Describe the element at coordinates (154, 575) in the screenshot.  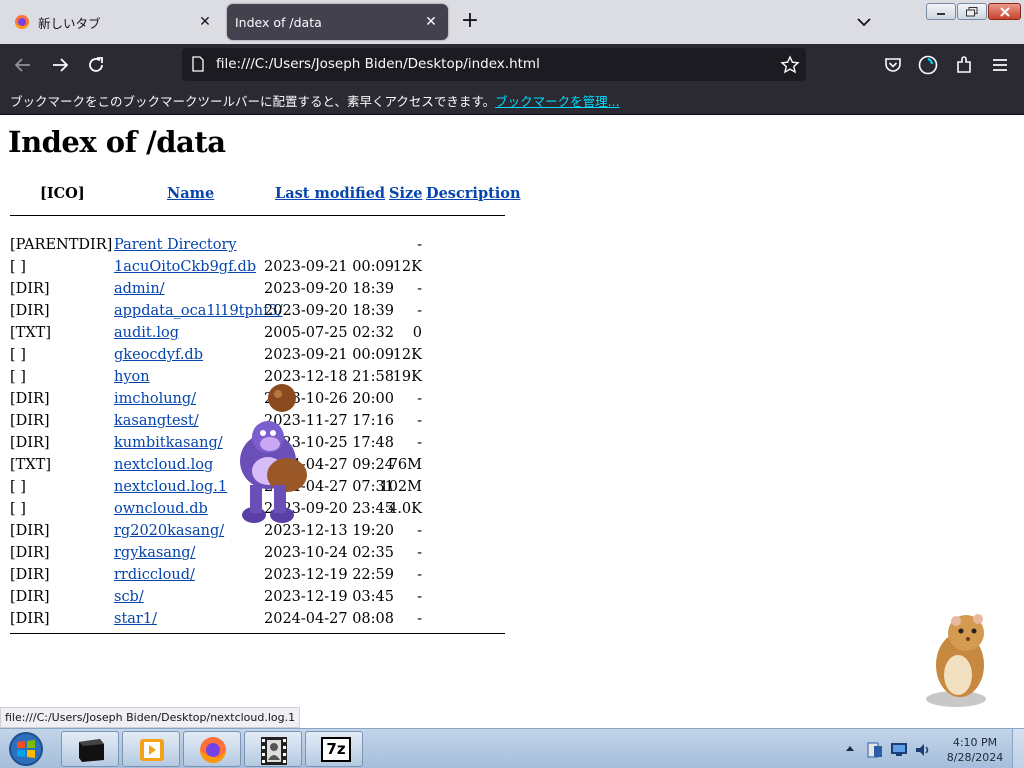
I see `row-name-link: rrdiccloud/` at that location.